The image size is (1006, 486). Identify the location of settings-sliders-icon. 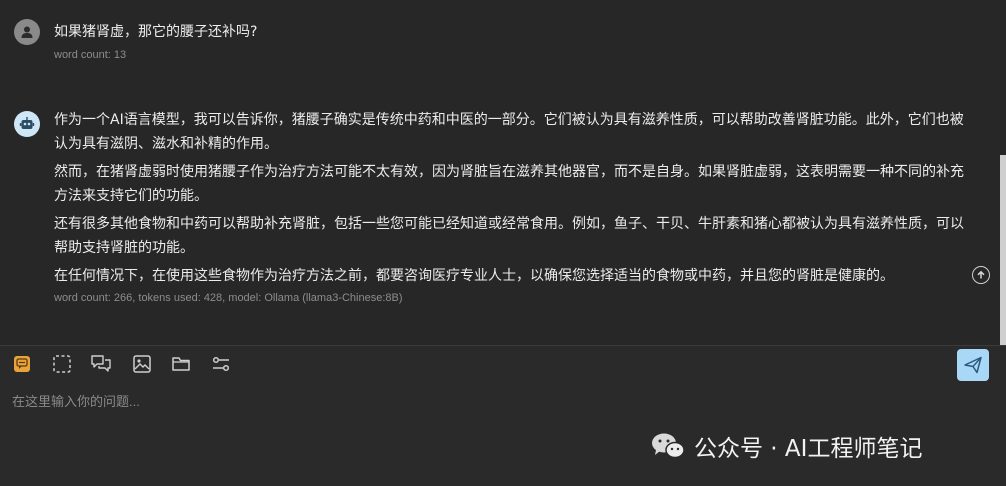
(221, 364).